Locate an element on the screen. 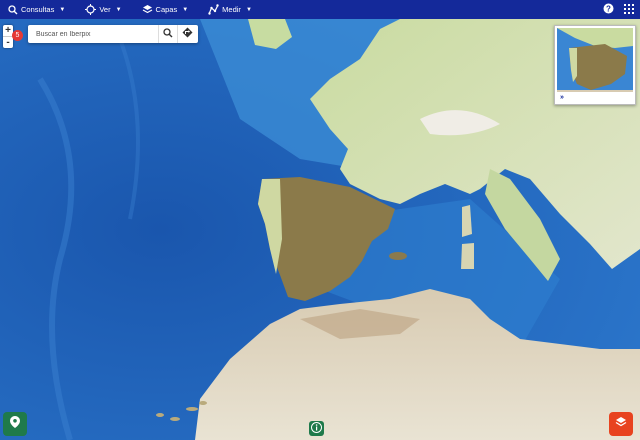 The image size is (640, 440). directions-button is located at coordinates (186, 34).